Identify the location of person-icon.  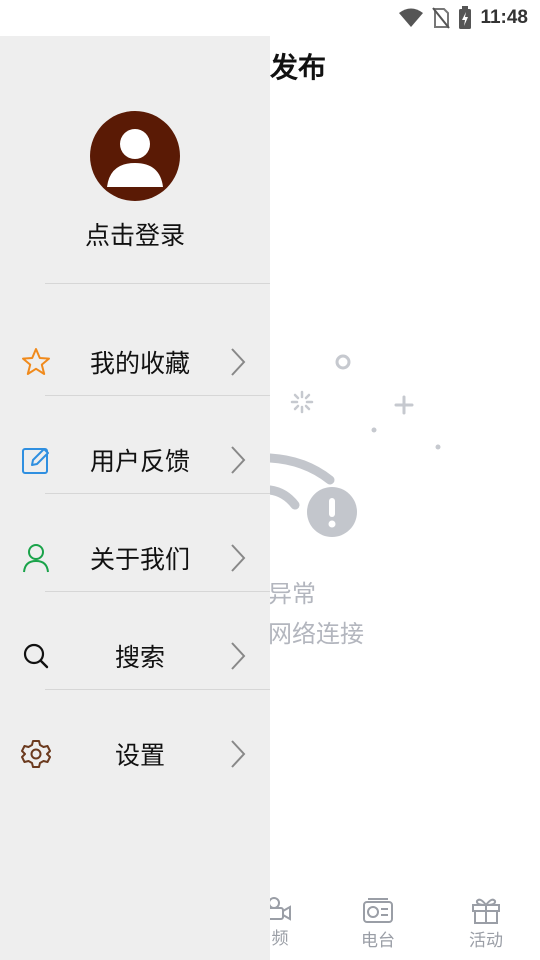
(36, 558).